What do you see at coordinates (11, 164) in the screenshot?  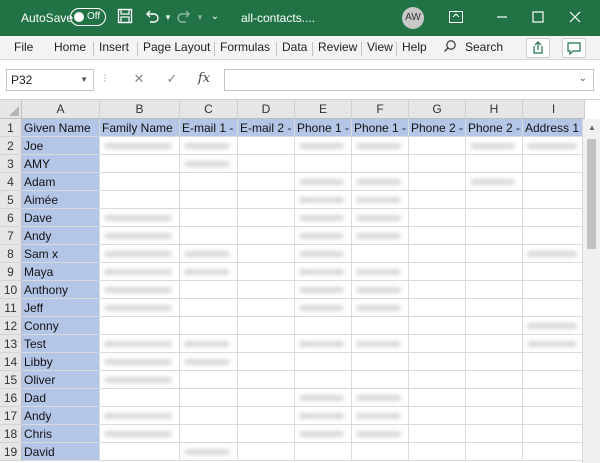 I see `row-header: 3` at bounding box center [11, 164].